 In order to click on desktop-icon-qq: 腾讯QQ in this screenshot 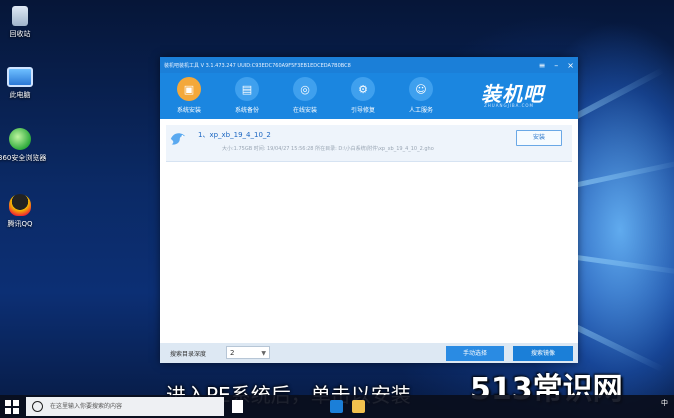, I will do `click(21, 211)`.